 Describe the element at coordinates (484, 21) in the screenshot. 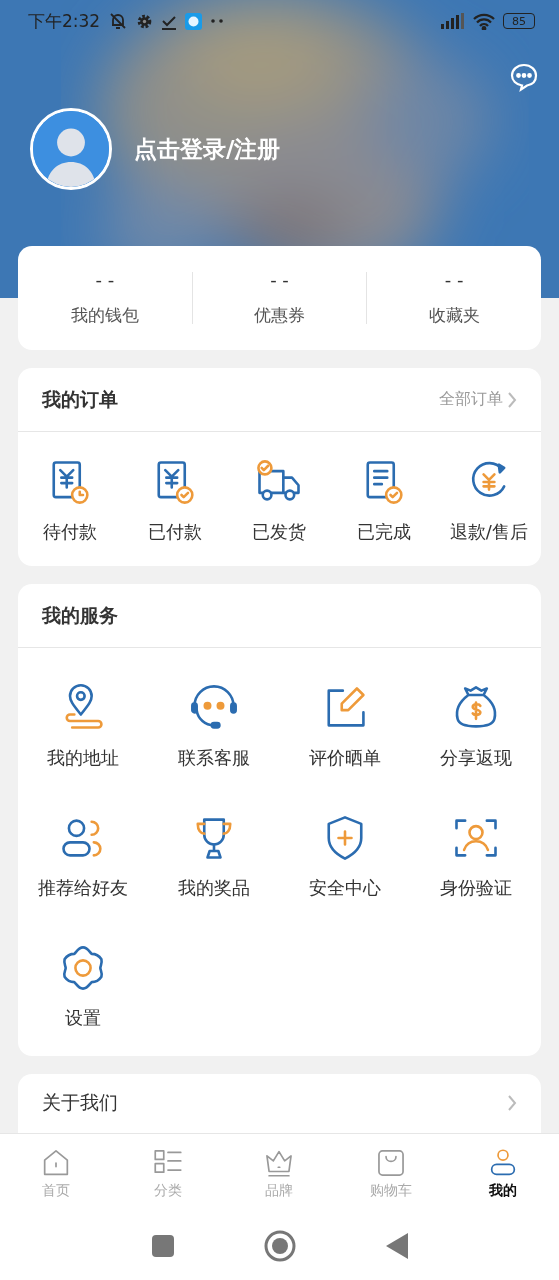

I see `wifi-icon` at that location.